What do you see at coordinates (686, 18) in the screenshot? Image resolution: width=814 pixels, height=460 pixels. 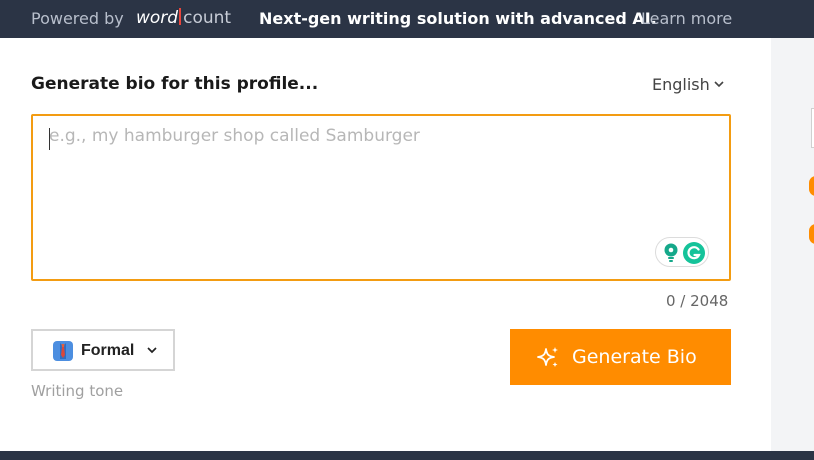 I see `learn-more-link: Learn more` at bounding box center [686, 18].